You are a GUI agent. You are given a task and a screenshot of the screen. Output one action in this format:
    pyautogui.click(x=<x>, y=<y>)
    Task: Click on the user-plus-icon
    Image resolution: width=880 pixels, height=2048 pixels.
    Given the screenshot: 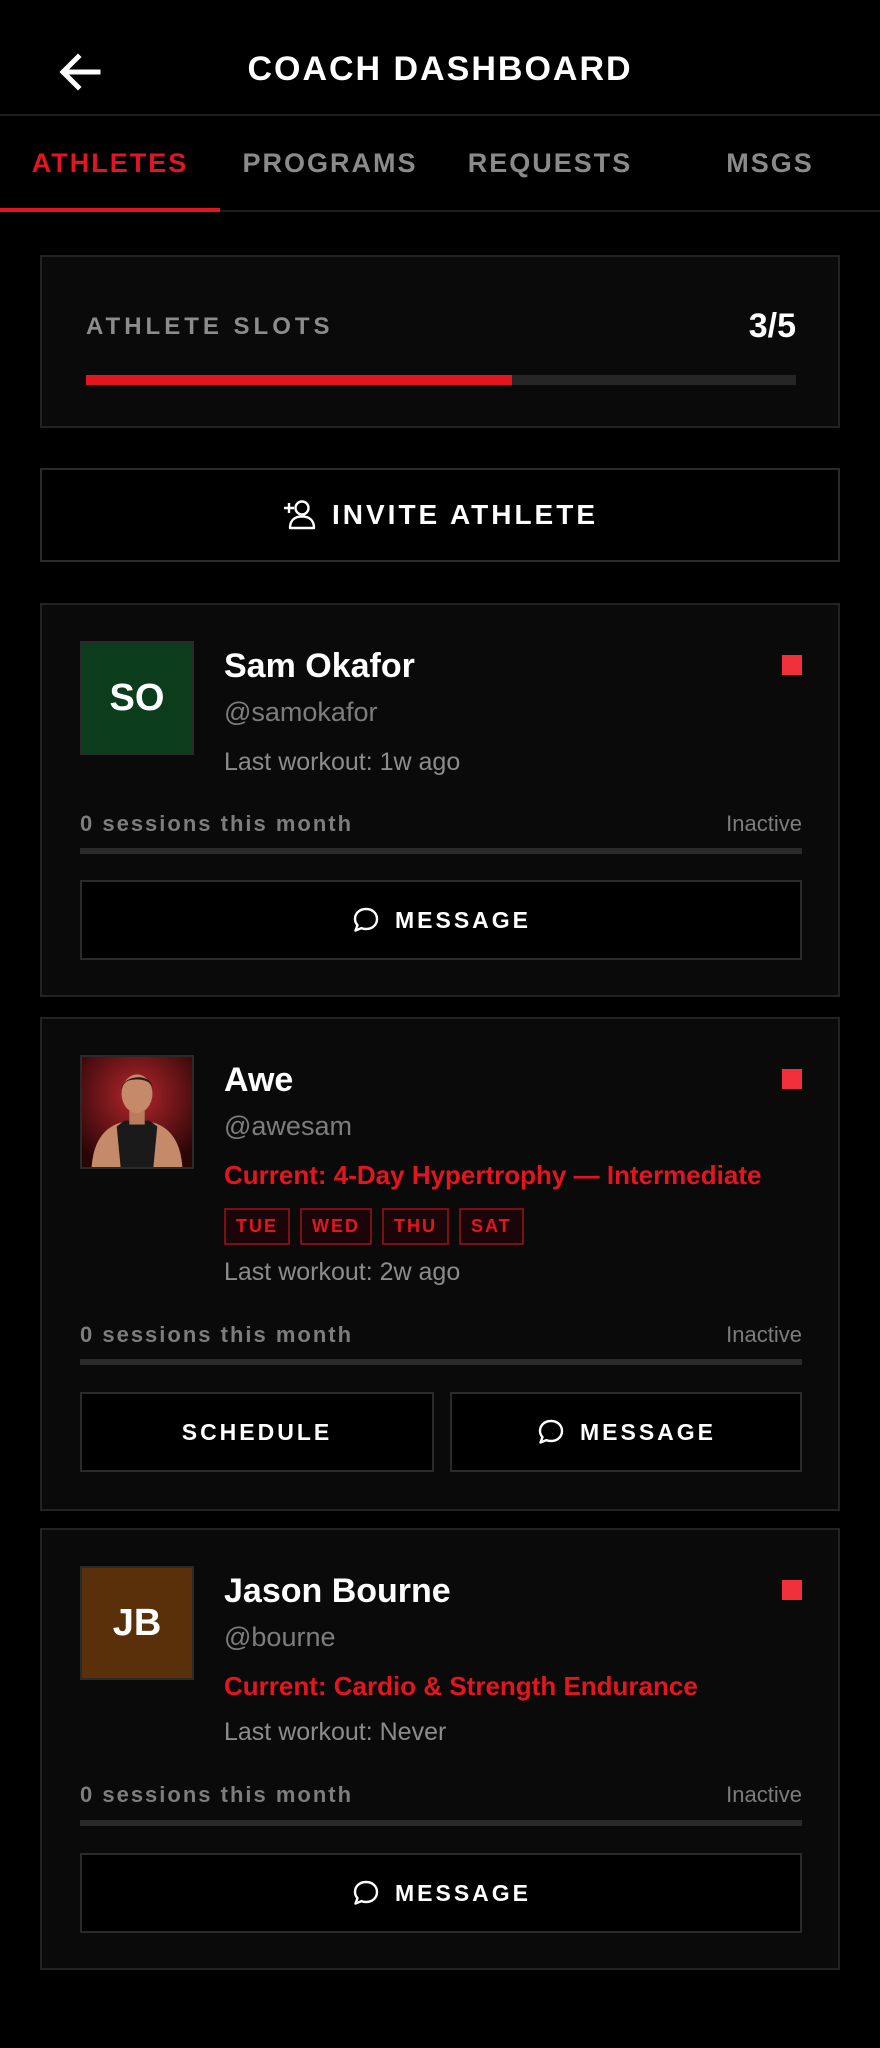 What is the action you would take?
    pyautogui.click(x=300, y=515)
    